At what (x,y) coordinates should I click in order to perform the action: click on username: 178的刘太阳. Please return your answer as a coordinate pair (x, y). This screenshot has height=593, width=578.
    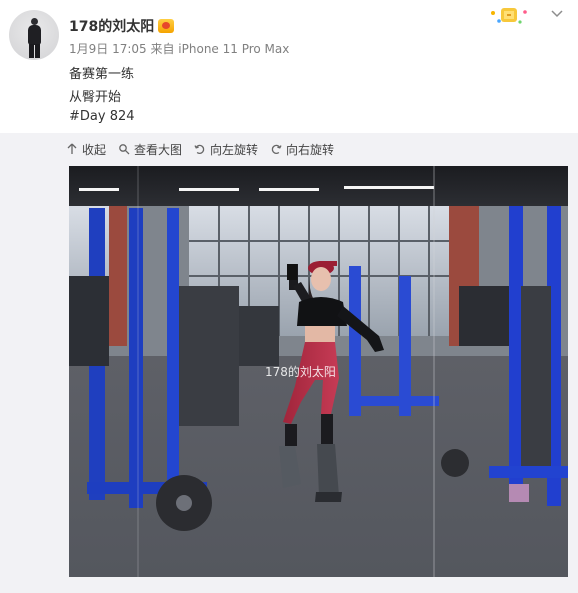
    Looking at the image, I should click on (111, 26).